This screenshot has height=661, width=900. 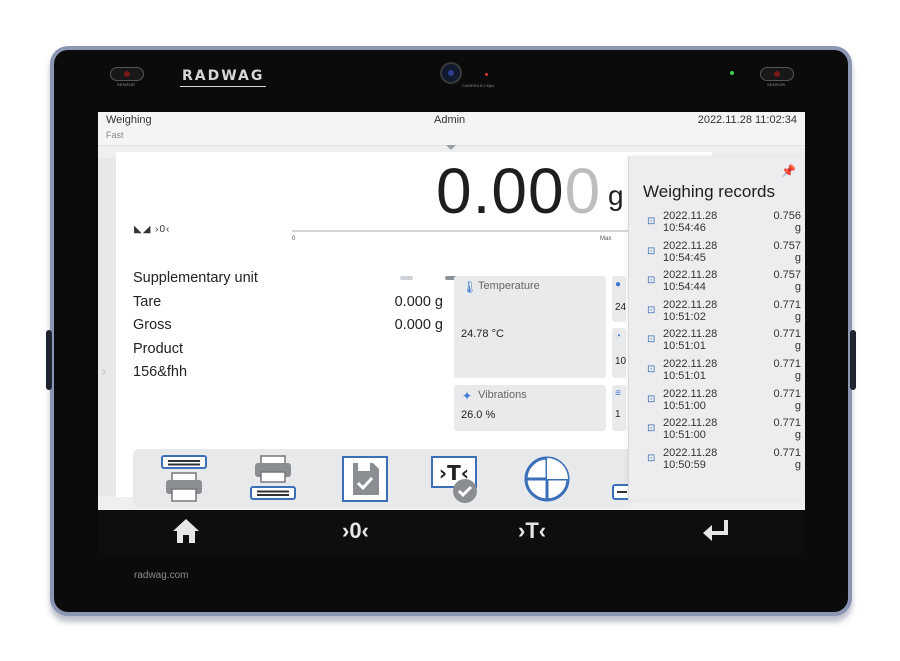 What do you see at coordinates (715, 530) in the screenshot?
I see `enter-icon` at bounding box center [715, 530].